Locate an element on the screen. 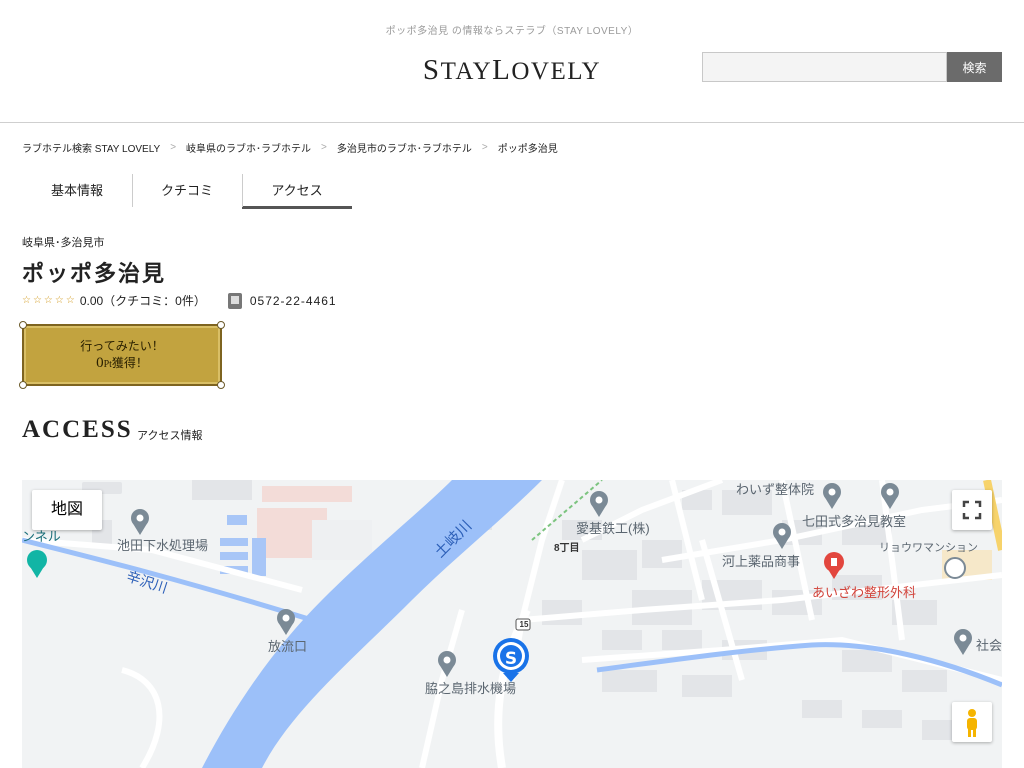 The width and height of the screenshot is (1024, 768). map-label-chome: 8丁目 is located at coordinates (567, 548).